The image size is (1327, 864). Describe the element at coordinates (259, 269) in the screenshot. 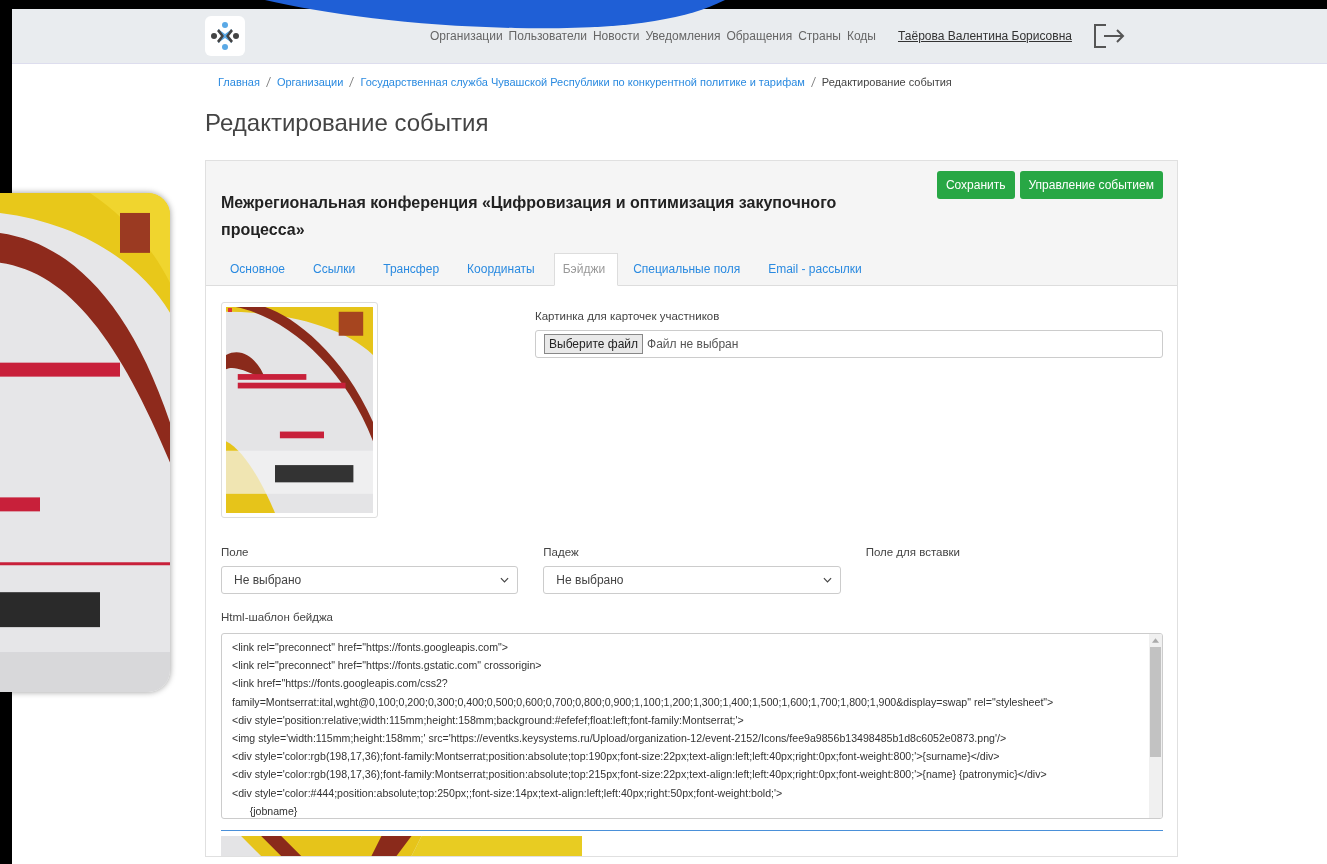

I see `tab: Основное` at that location.